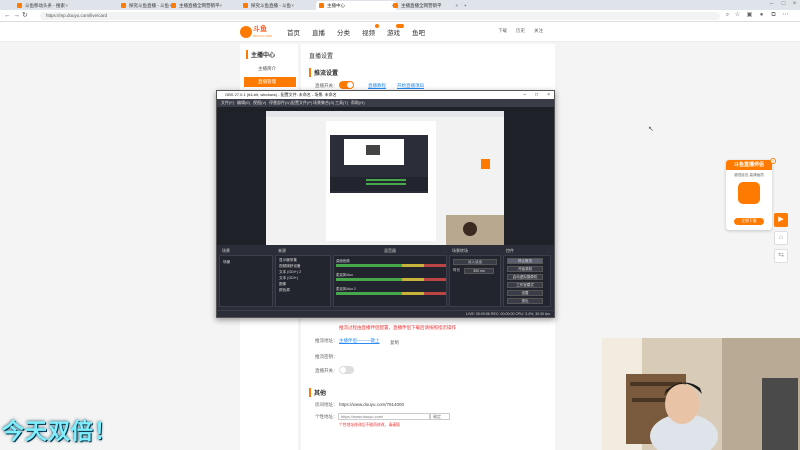  What do you see at coordinates (284, 290) in the screenshot?
I see `source-item: 颜色源` at bounding box center [284, 290].